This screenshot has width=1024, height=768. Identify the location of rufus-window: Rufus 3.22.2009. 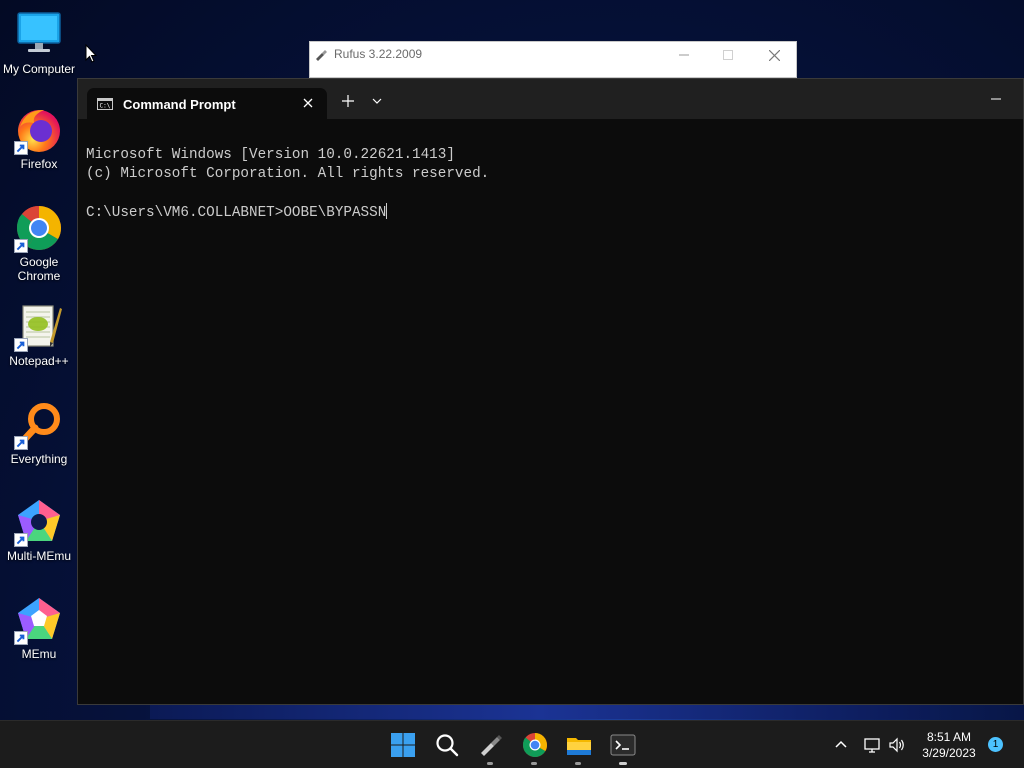
(553, 59).